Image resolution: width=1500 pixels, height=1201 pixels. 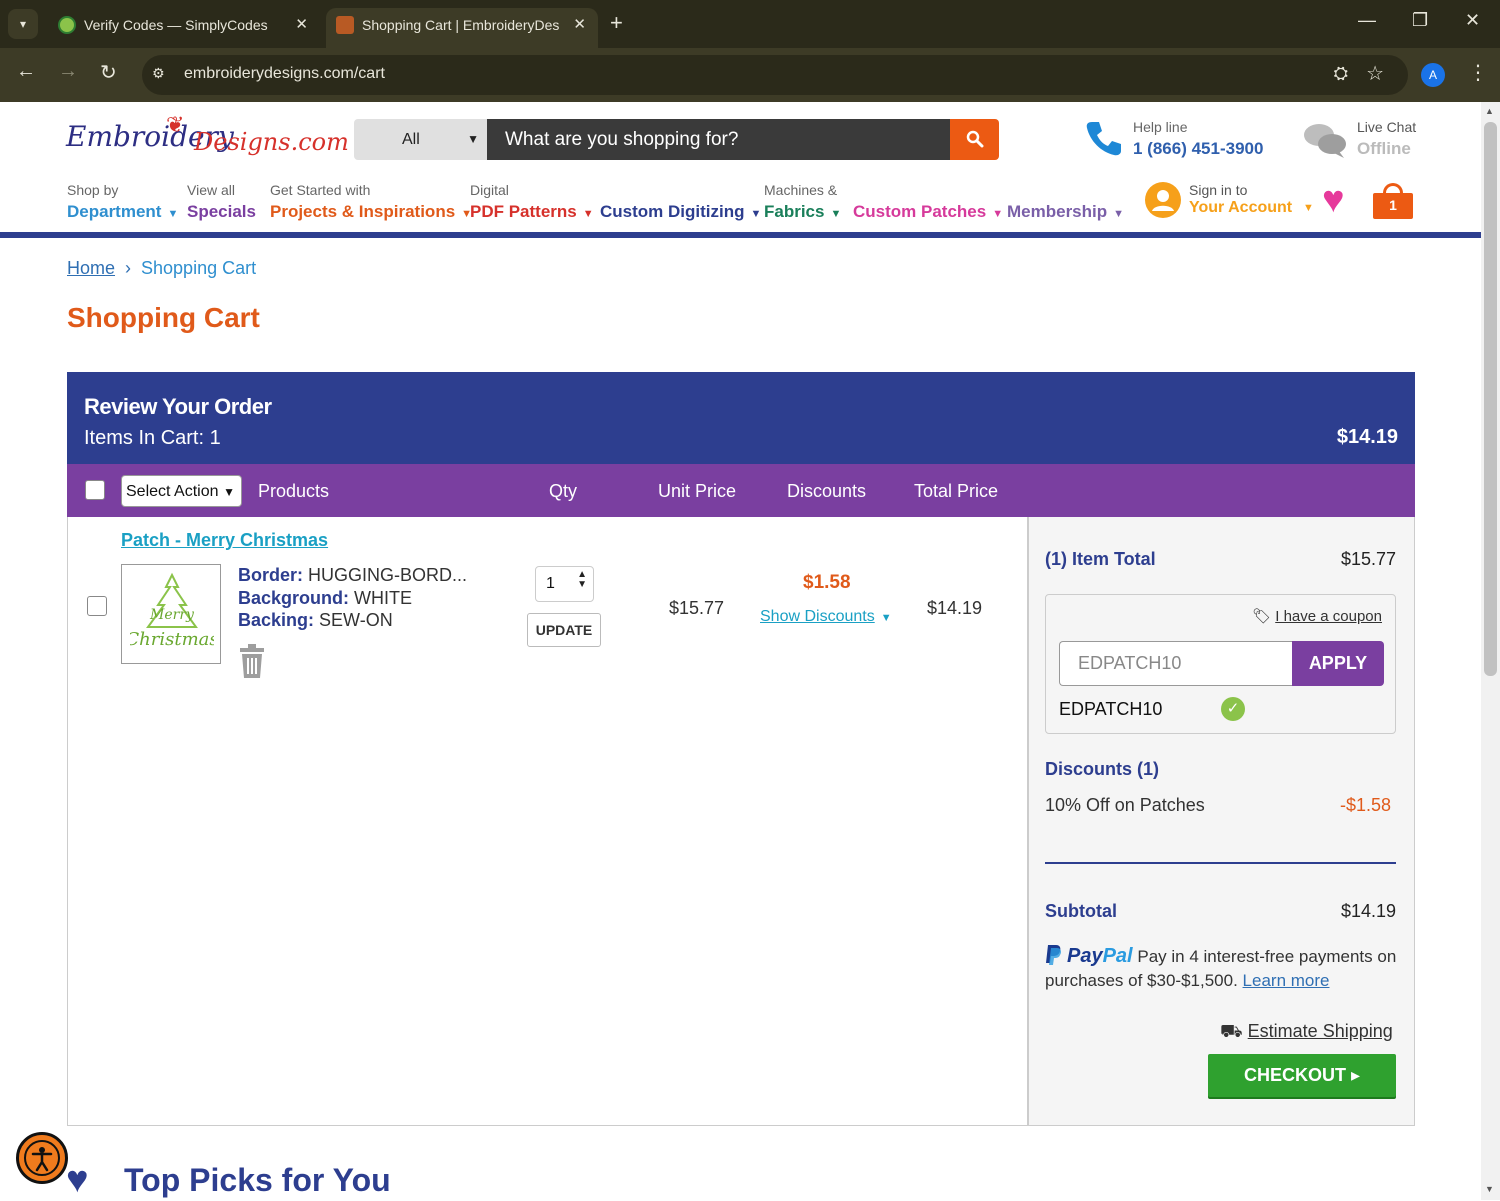 What do you see at coordinates (1320, 1031) in the screenshot?
I see `estimate-shipping-label: Estimate Shipping` at bounding box center [1320, 1031].